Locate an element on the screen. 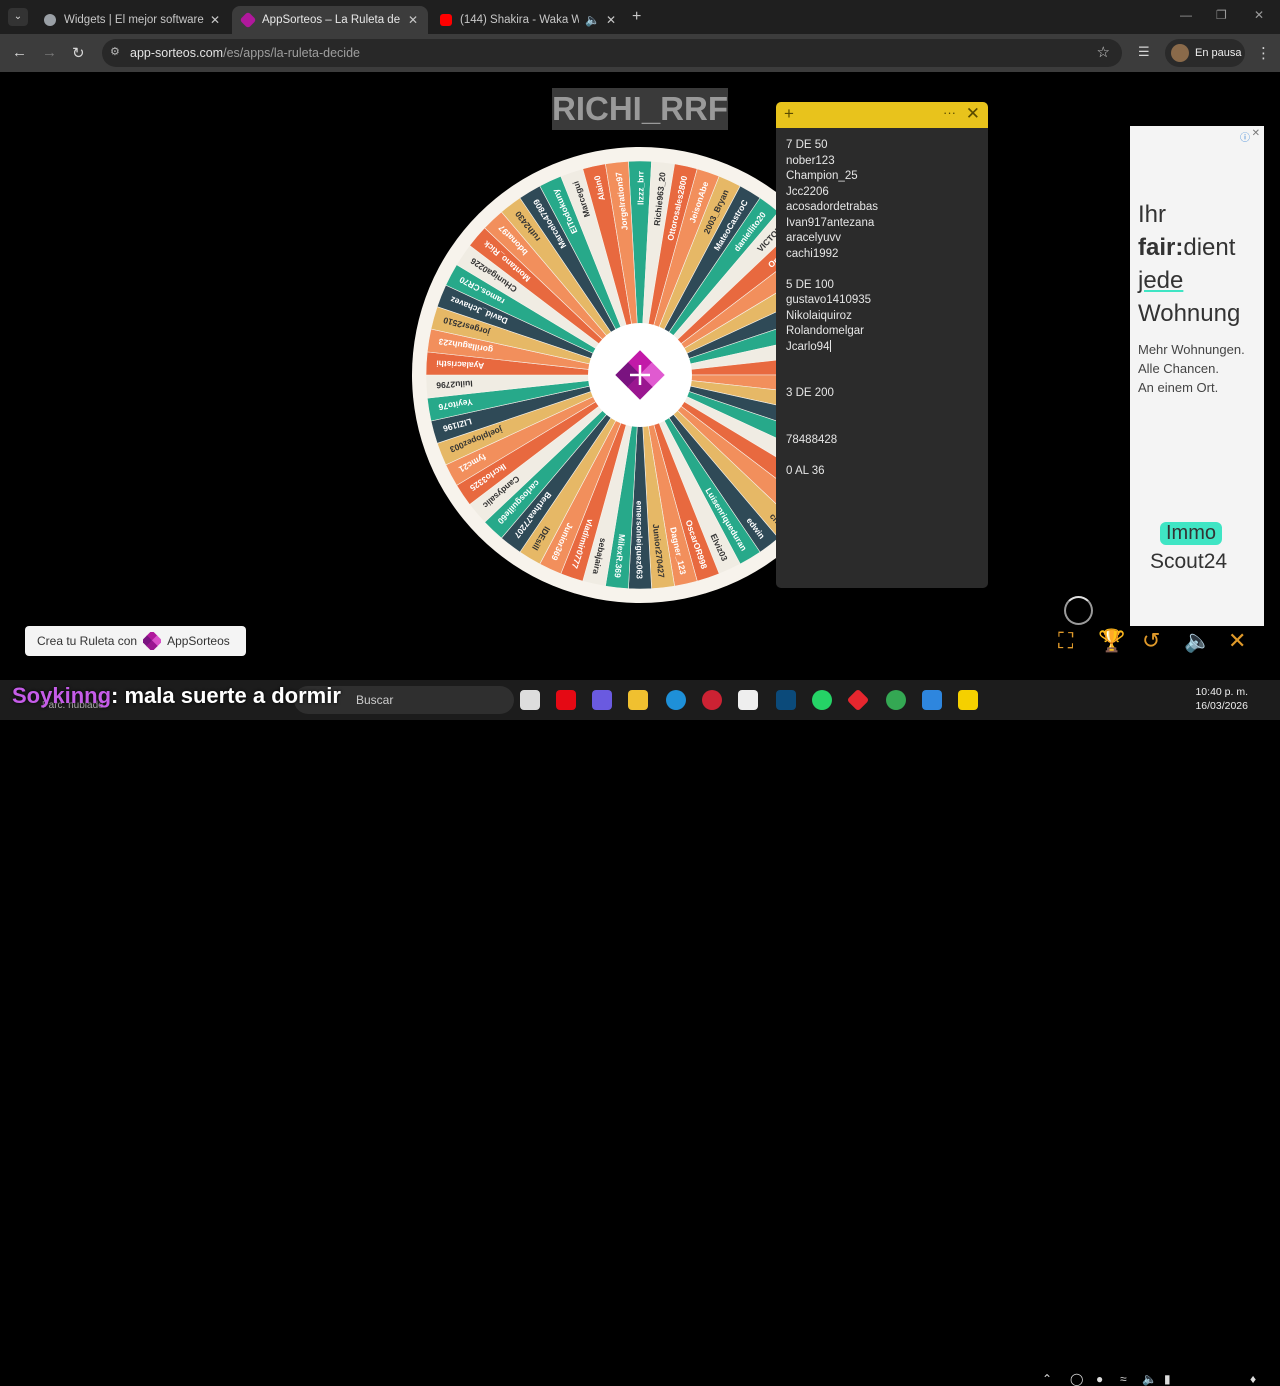  ad-logo-immo: Immo is located at coordinates (1191, 533).